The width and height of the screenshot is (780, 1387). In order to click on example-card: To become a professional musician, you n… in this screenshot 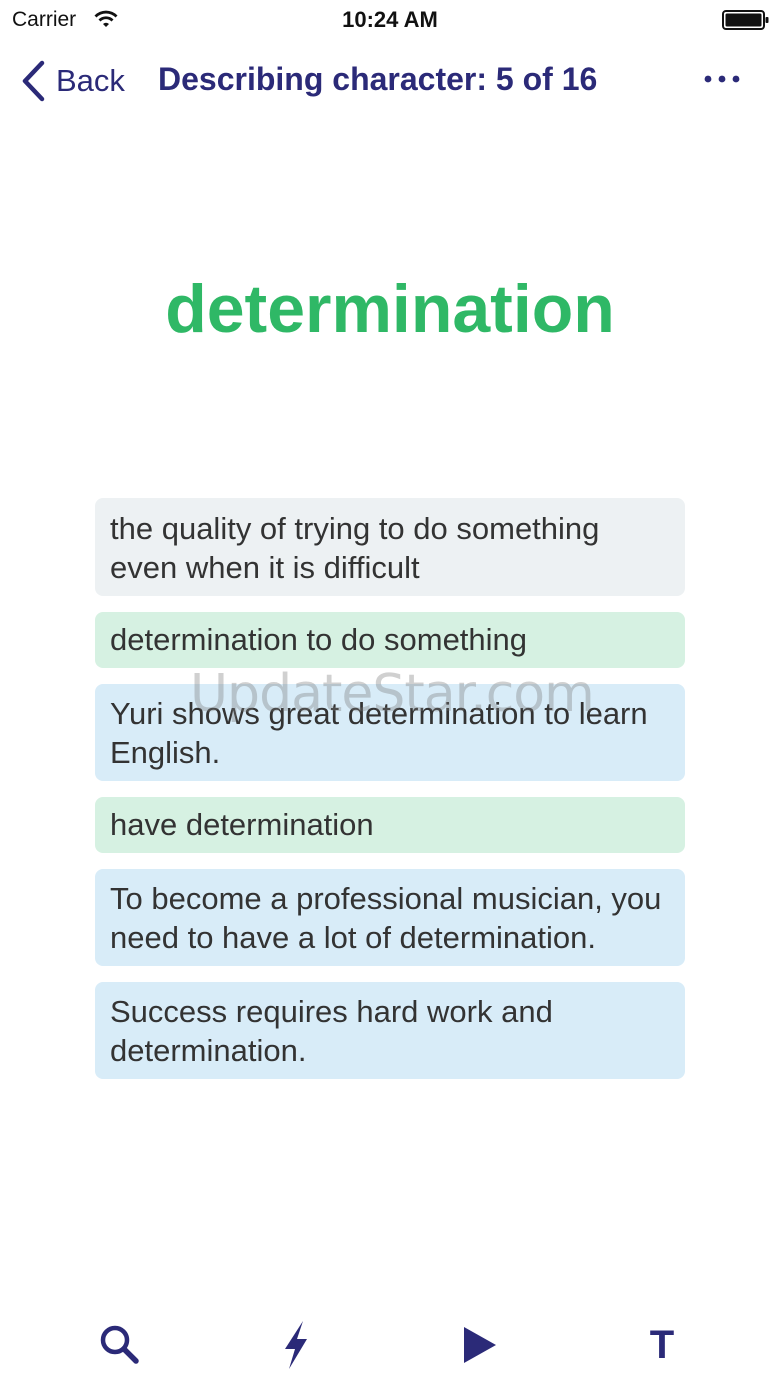, I will do `click(390, 917)`.